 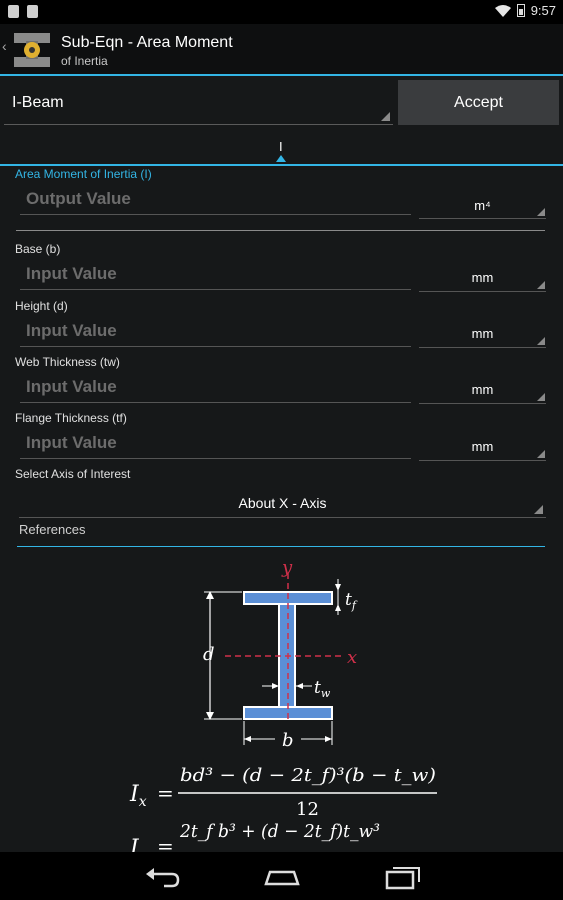 What do you see at coordinates (280, 230) in the screenshot?
I see `divider` at bounding box center [280, 230].